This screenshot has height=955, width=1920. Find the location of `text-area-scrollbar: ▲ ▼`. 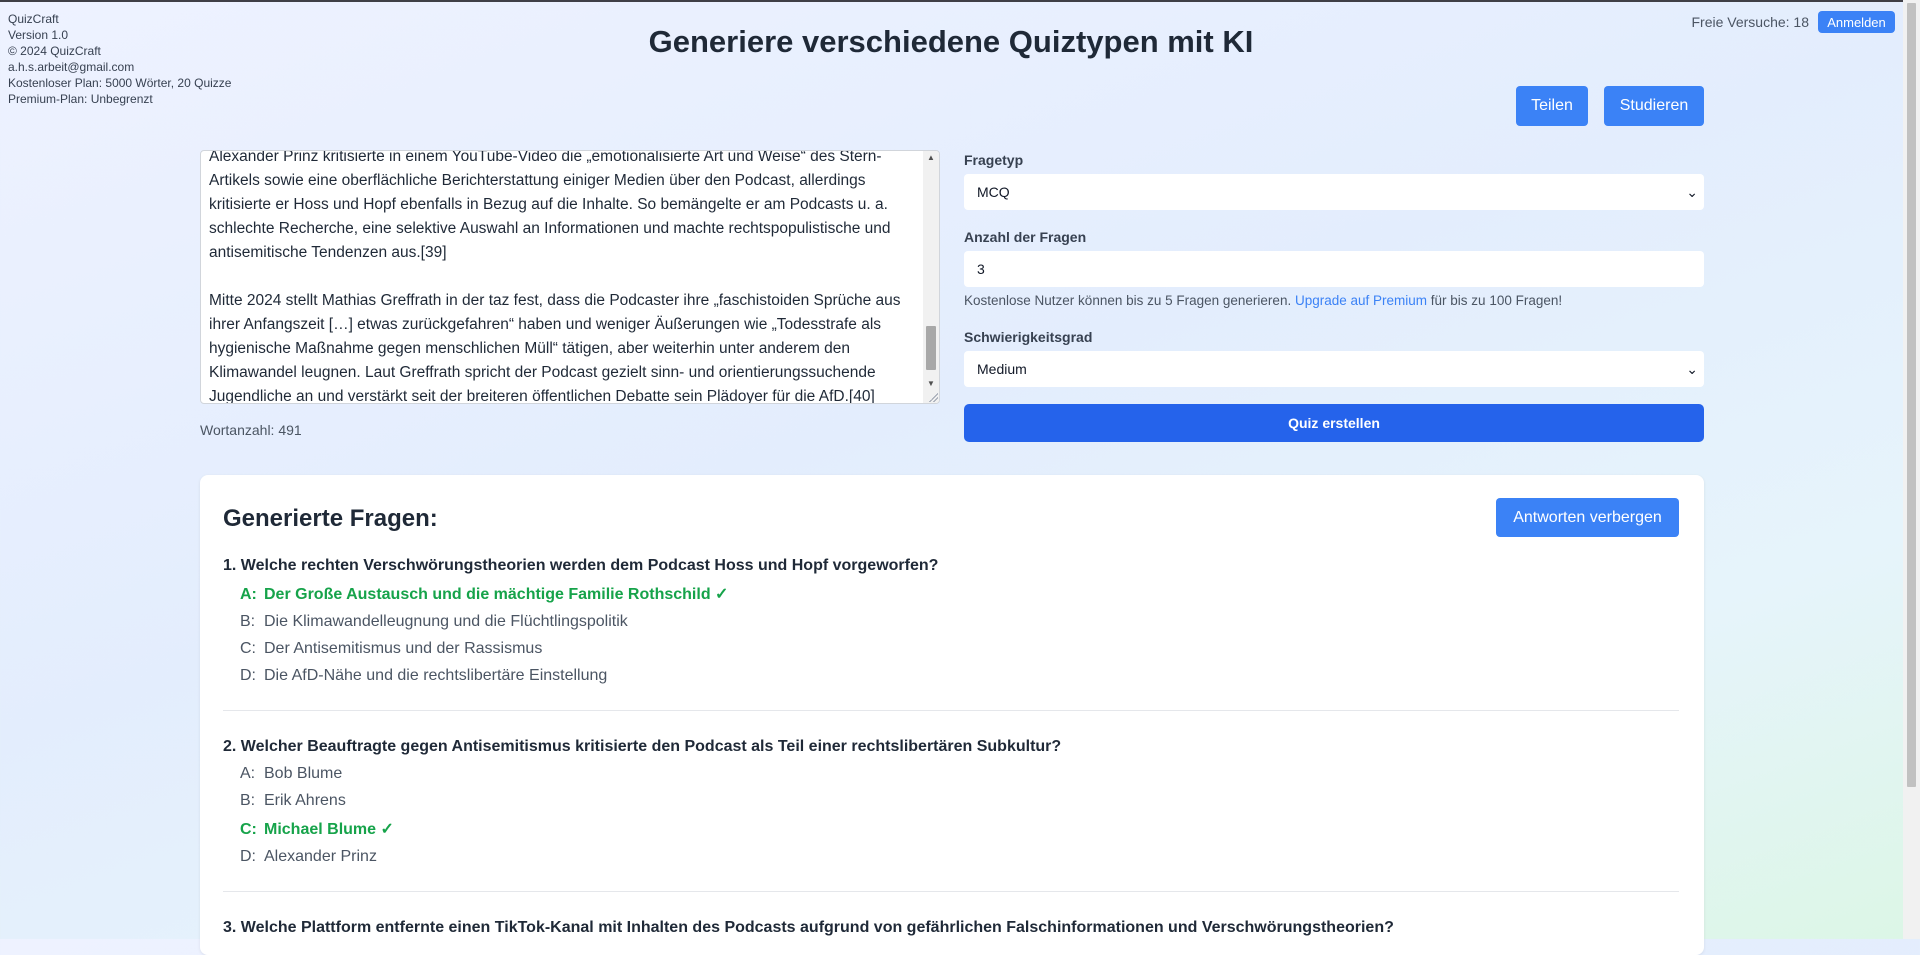

text-area-scrollbar: ▲ ▼ is located at coordinates (931, 277).